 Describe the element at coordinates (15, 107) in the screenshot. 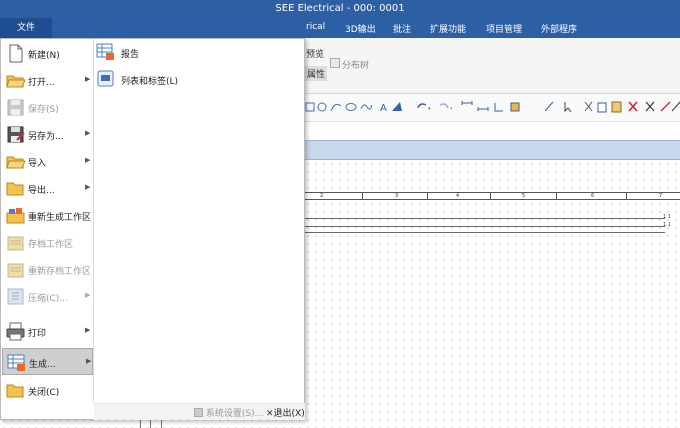

I see `save-icon` at that location.